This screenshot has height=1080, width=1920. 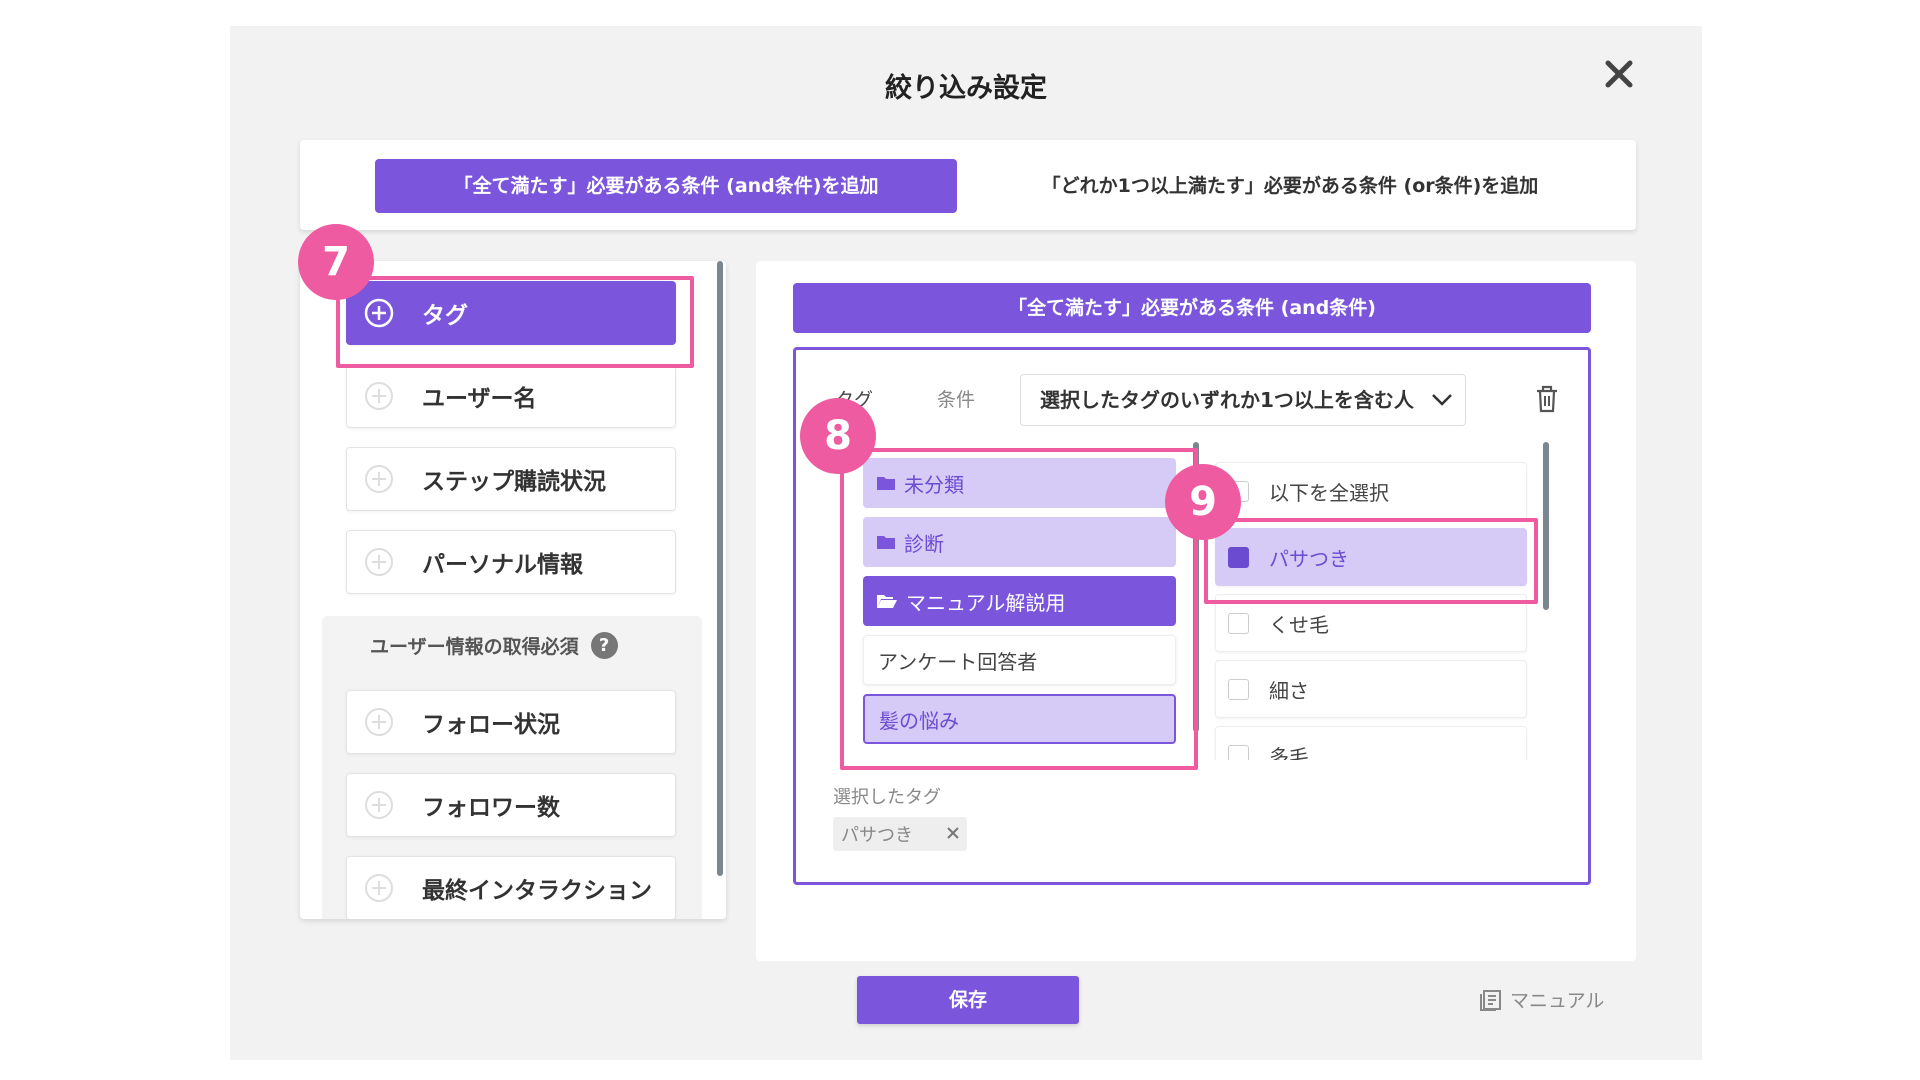 I want to click on annotation-badge-8: 8, so click(x=838, y=436).